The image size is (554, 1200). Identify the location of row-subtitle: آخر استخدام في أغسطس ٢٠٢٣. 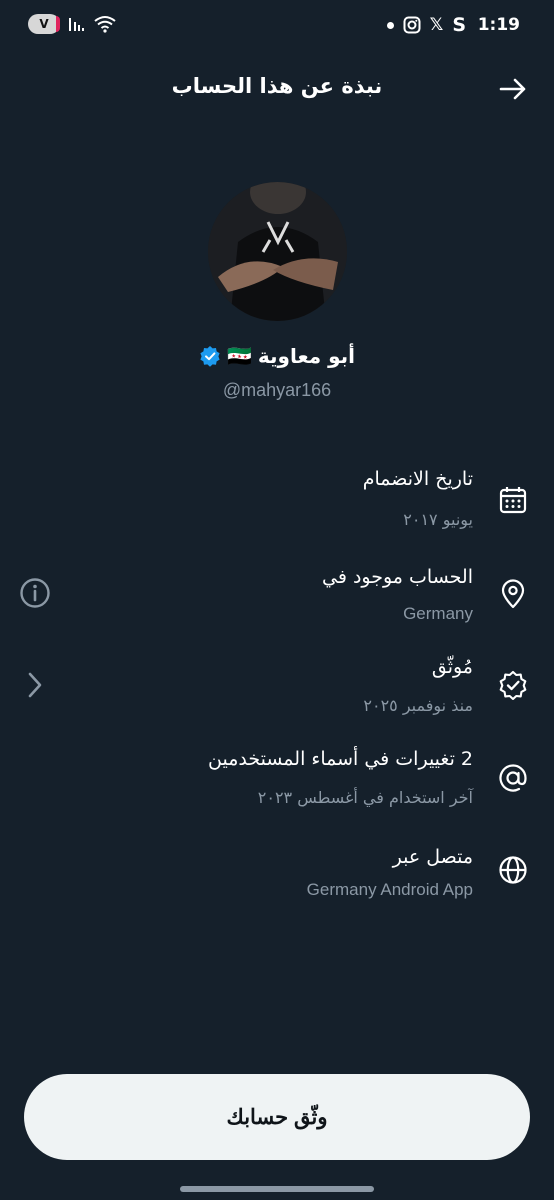
(365, 797).